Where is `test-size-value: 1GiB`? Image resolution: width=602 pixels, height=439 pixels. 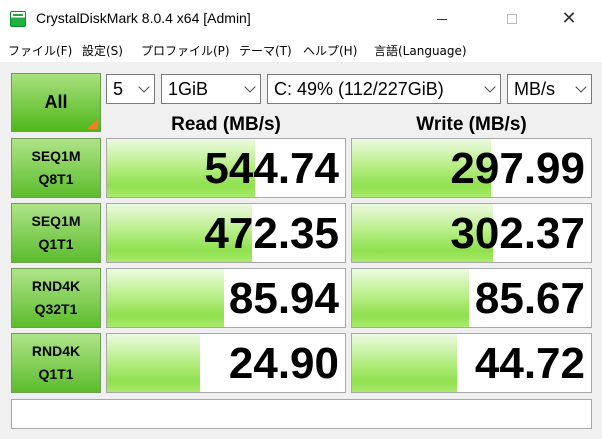 test-size-value: 1GiB is located at coordinates (188, 88).